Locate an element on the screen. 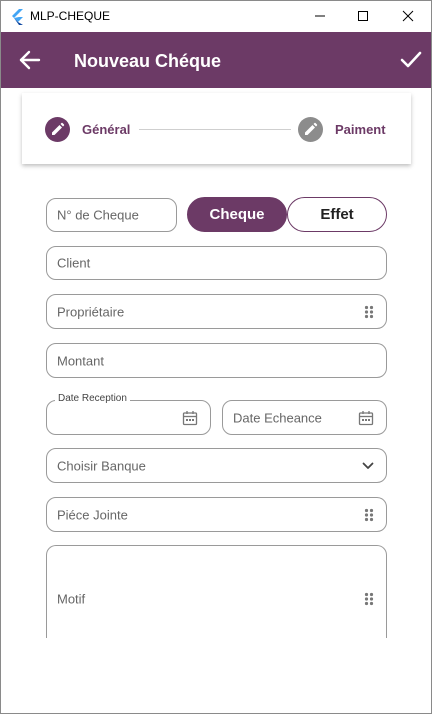 Image resolution: width=432 pixels, height=714 pixels. window-titlebar: MLP-CHEQUE is located at coordinates (216, 16).